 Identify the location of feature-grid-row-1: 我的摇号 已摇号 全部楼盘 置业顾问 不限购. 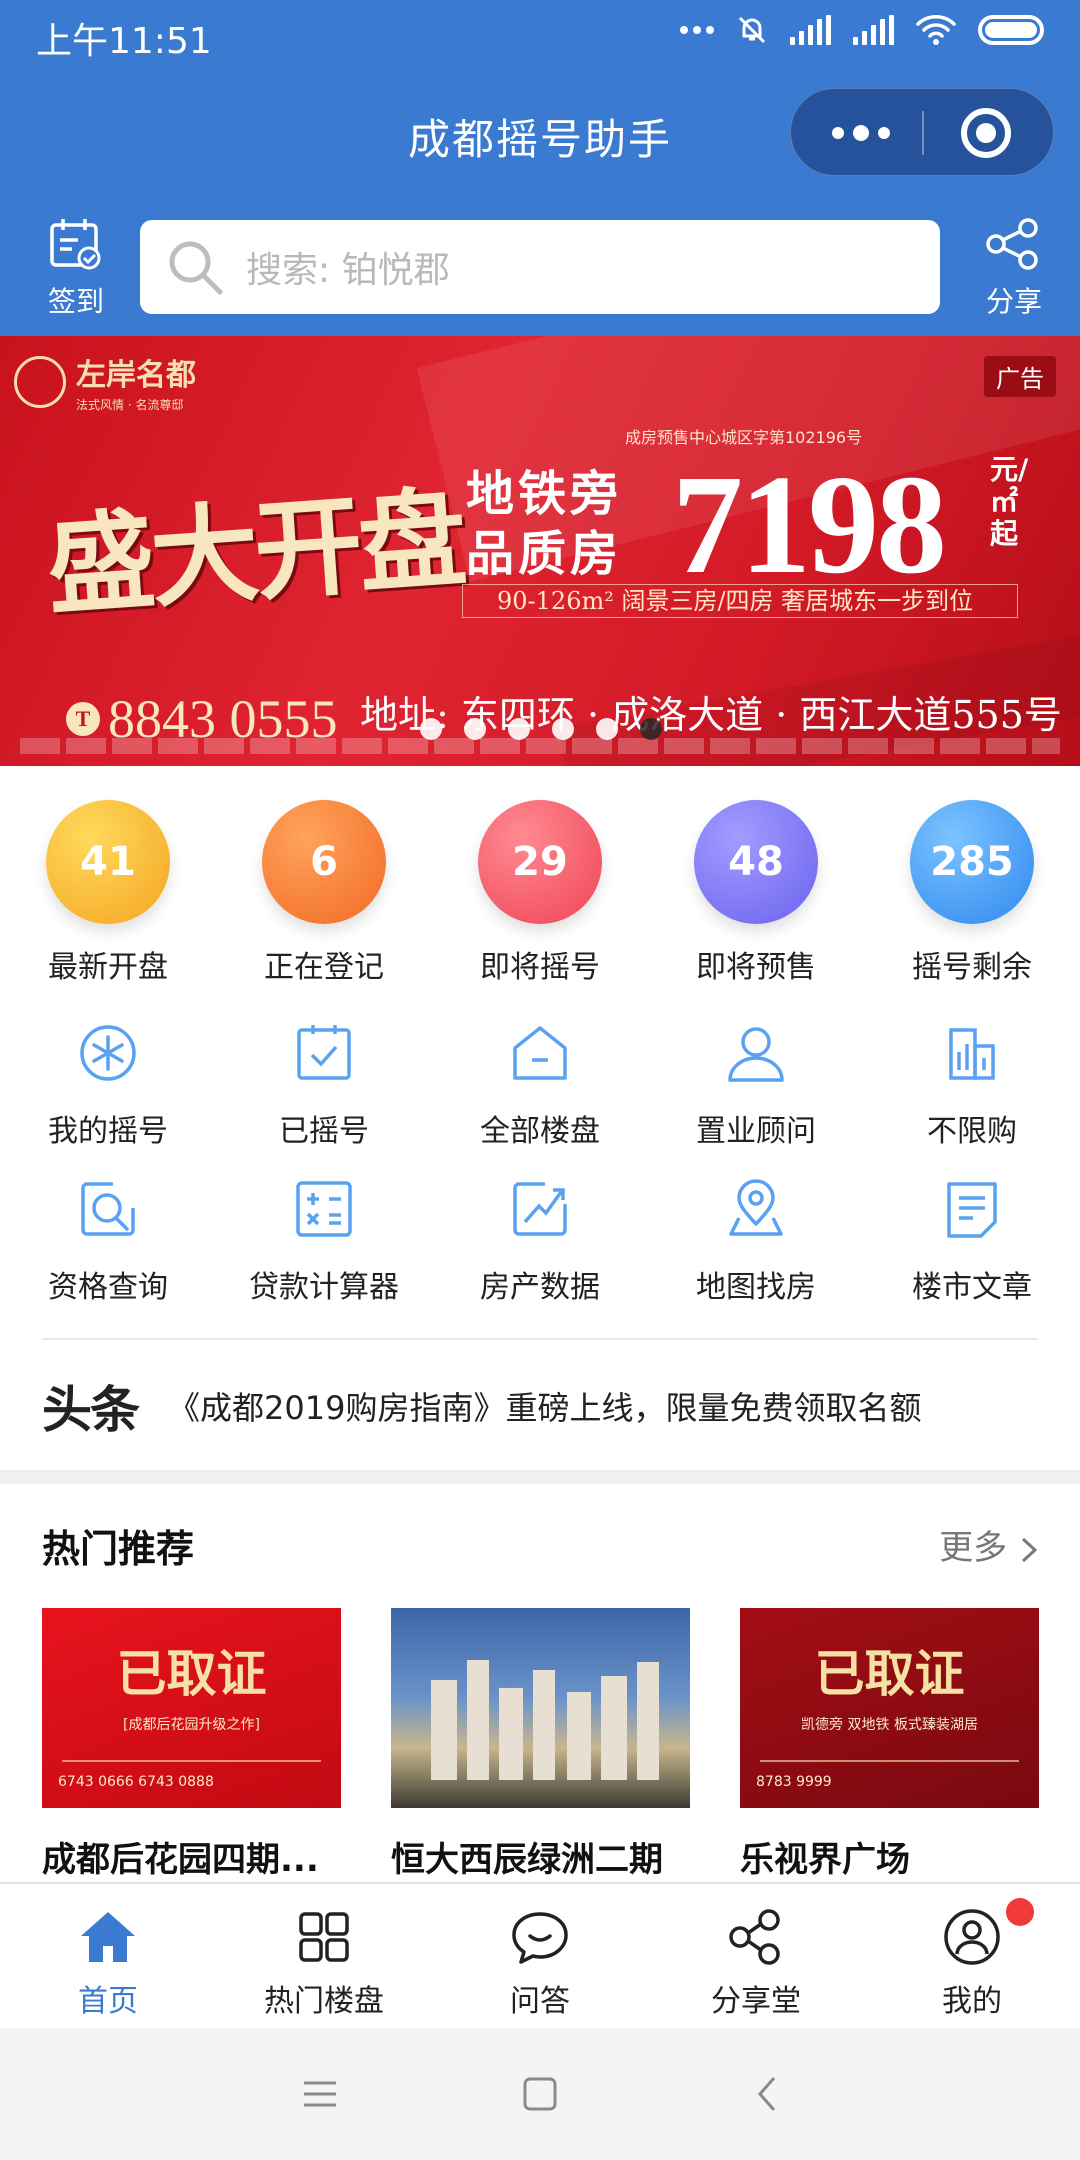
(540, 1086).